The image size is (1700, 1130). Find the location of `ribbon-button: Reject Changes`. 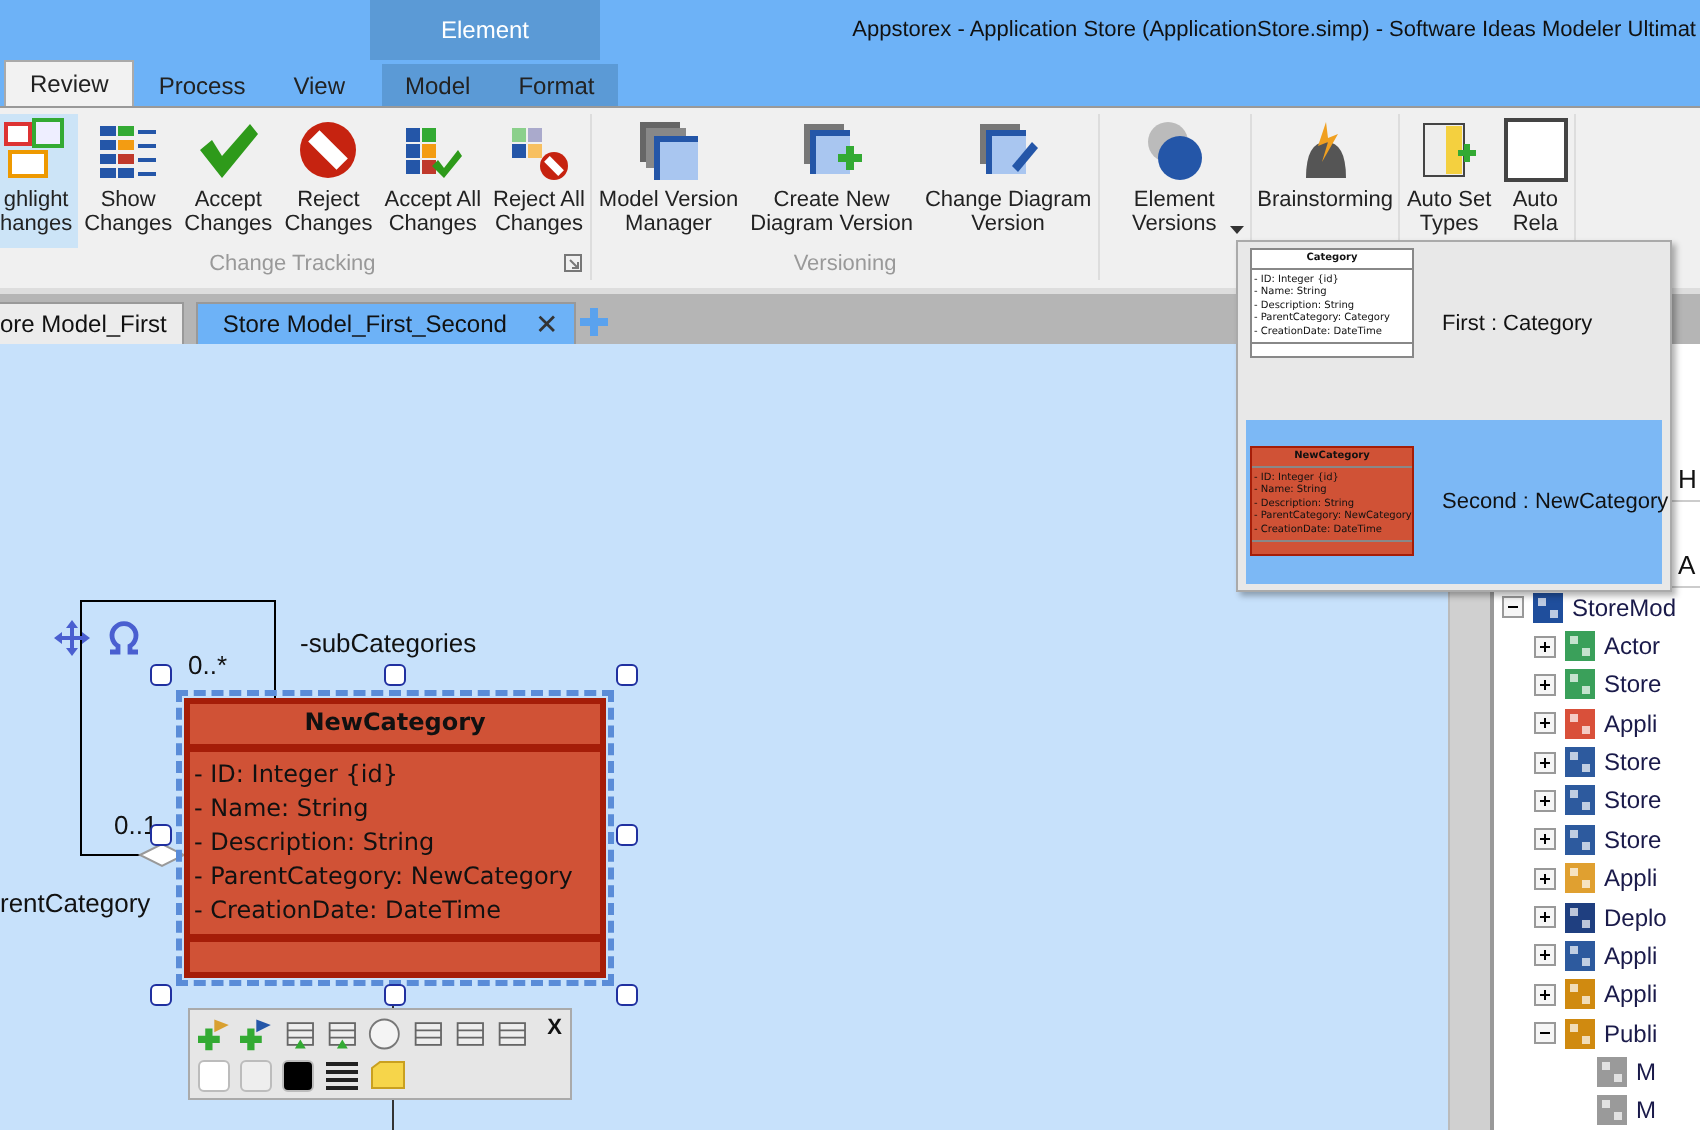

ribbon-button: Reject Changes is located at coordinates (328, 181).